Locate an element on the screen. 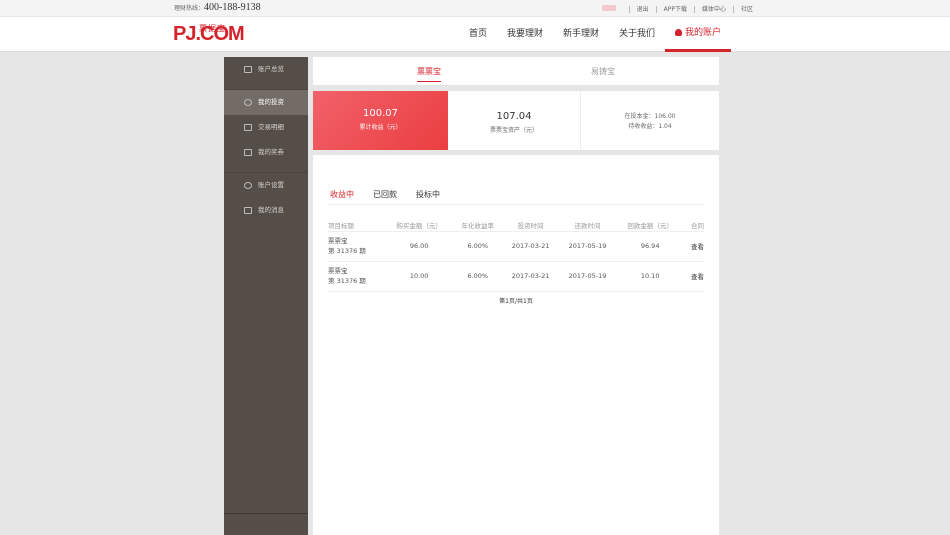 The width and height of the screenshot is (950, 535). media-center-link: 媒体中心 is located at coordinates (713, 9).